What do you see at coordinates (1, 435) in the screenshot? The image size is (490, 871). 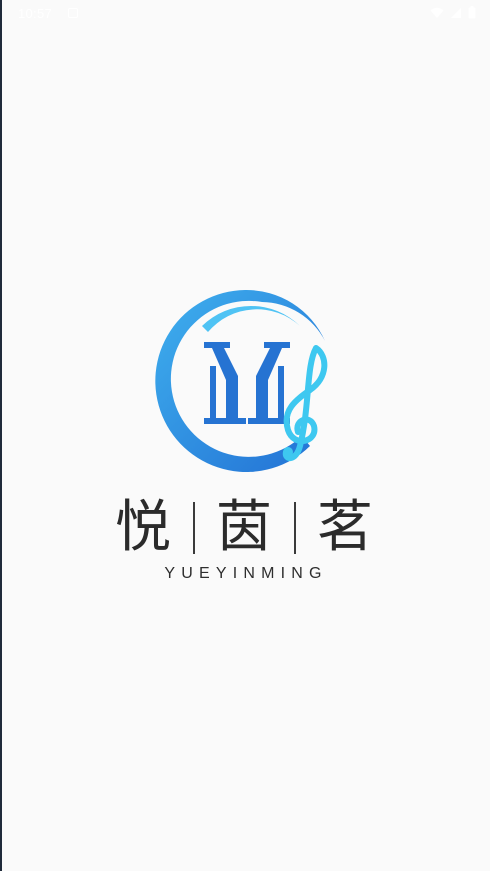 I see `window-edge` at bounding box center [1, 435].